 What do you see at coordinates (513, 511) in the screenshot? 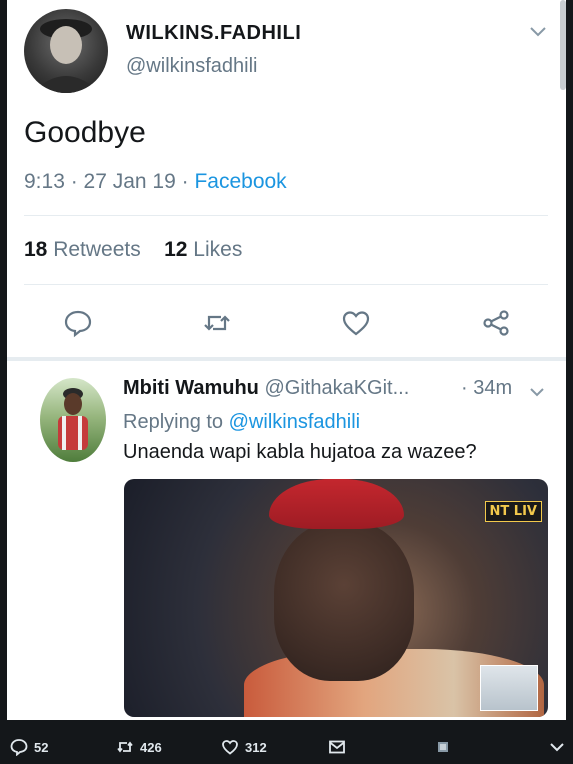
I see `tv-channel-logo: NT LIV` at bounding box center [513, 511].